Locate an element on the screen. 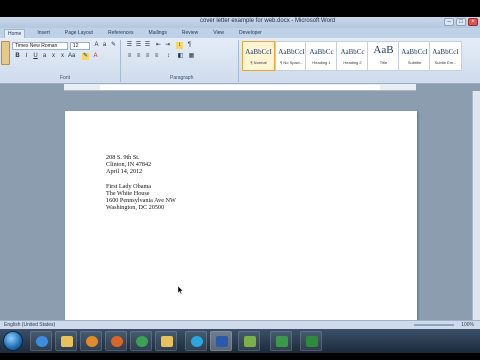  tab-review: Review is located at coordinates (190, 33).